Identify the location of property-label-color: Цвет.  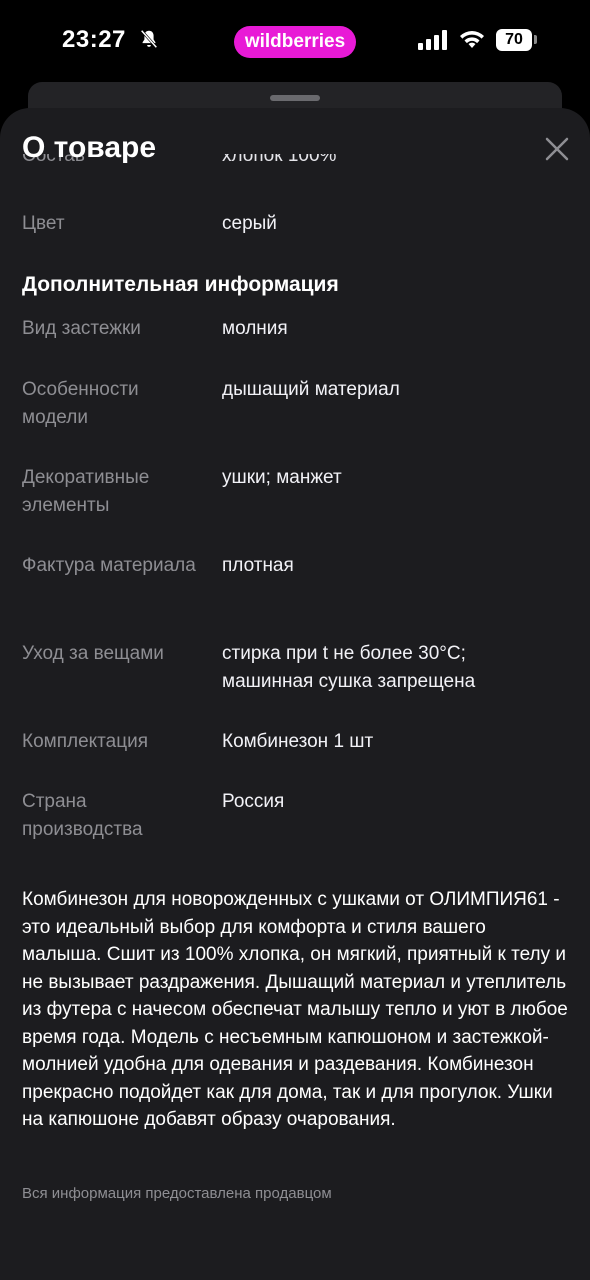
(43, 223).